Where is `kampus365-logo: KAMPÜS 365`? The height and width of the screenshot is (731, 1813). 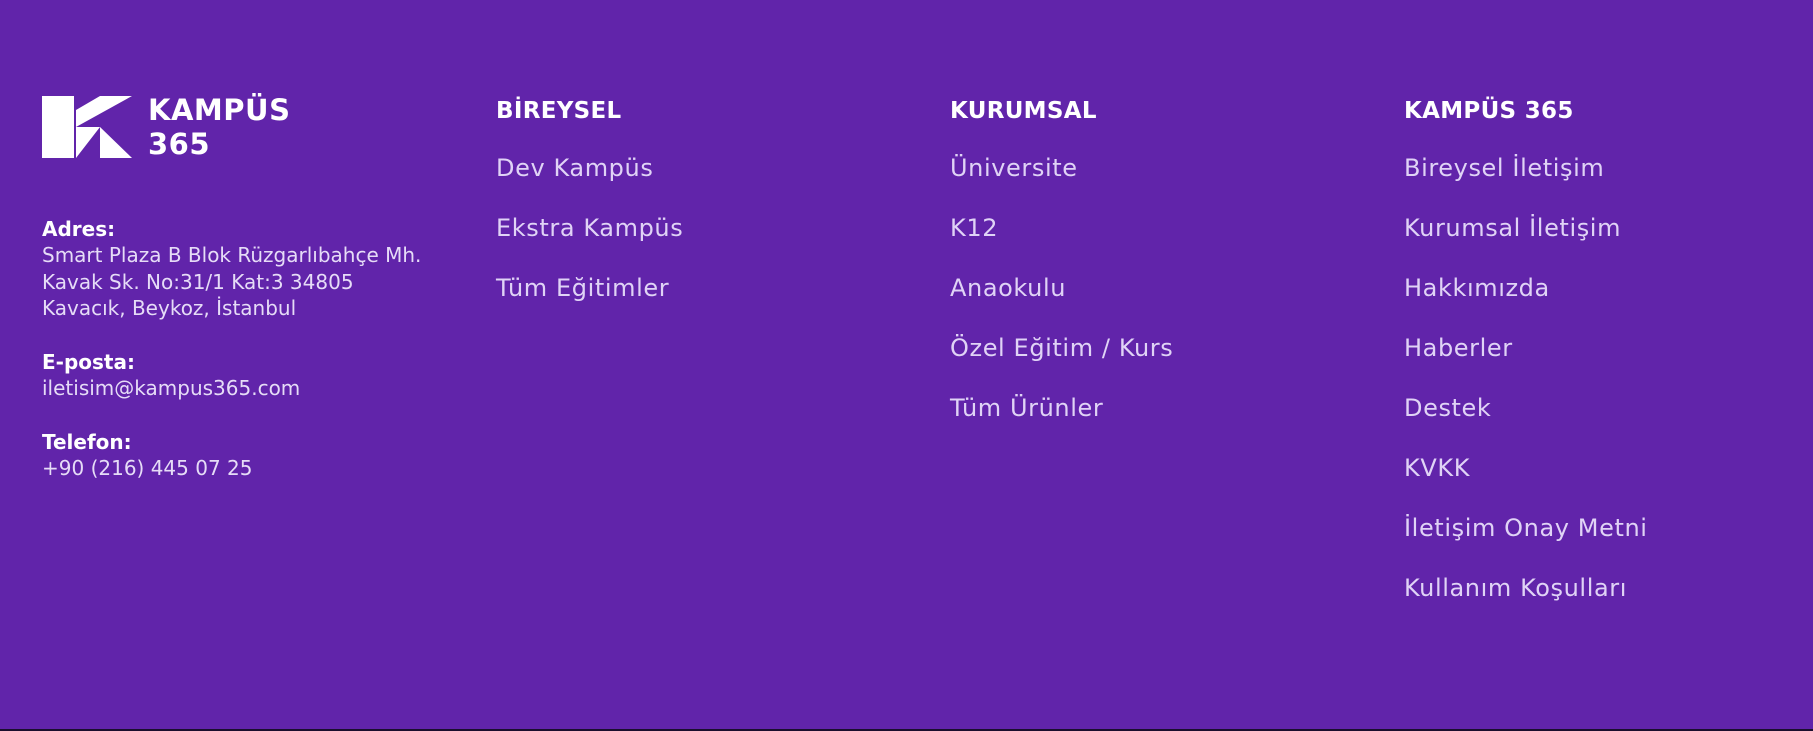 kampus365-logo: KAMPÜS 365 is located at coordinates (257, 127).